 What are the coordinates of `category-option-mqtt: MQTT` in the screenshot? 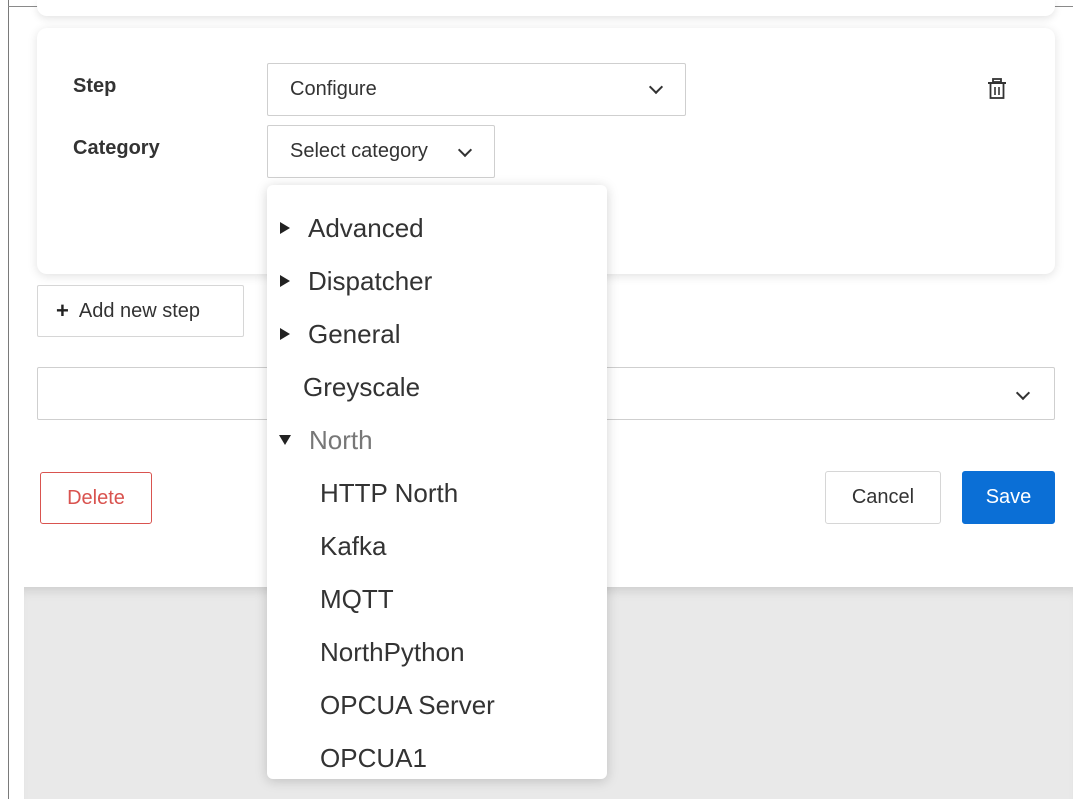 It's located at (330, 599).